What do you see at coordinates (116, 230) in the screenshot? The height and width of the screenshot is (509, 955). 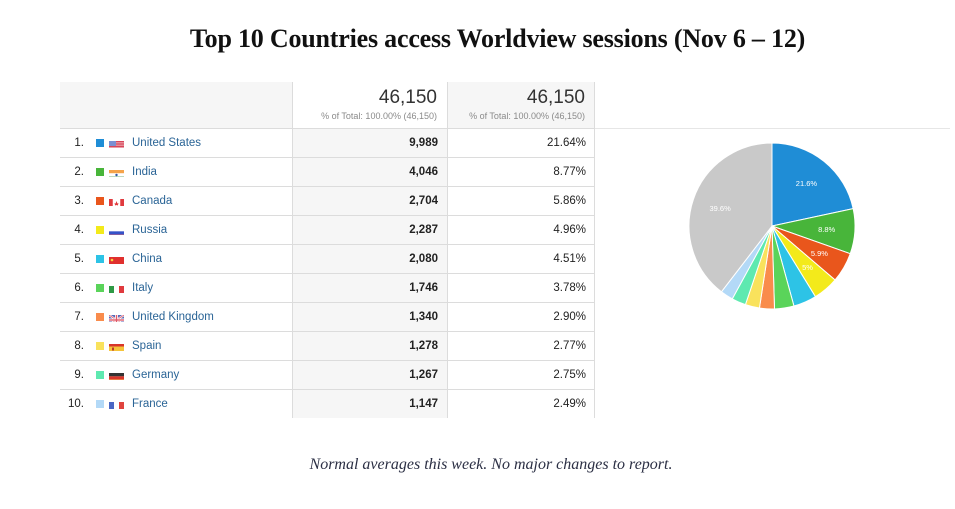 I see `russia-flag-icon` at bounding box center [116, 230].